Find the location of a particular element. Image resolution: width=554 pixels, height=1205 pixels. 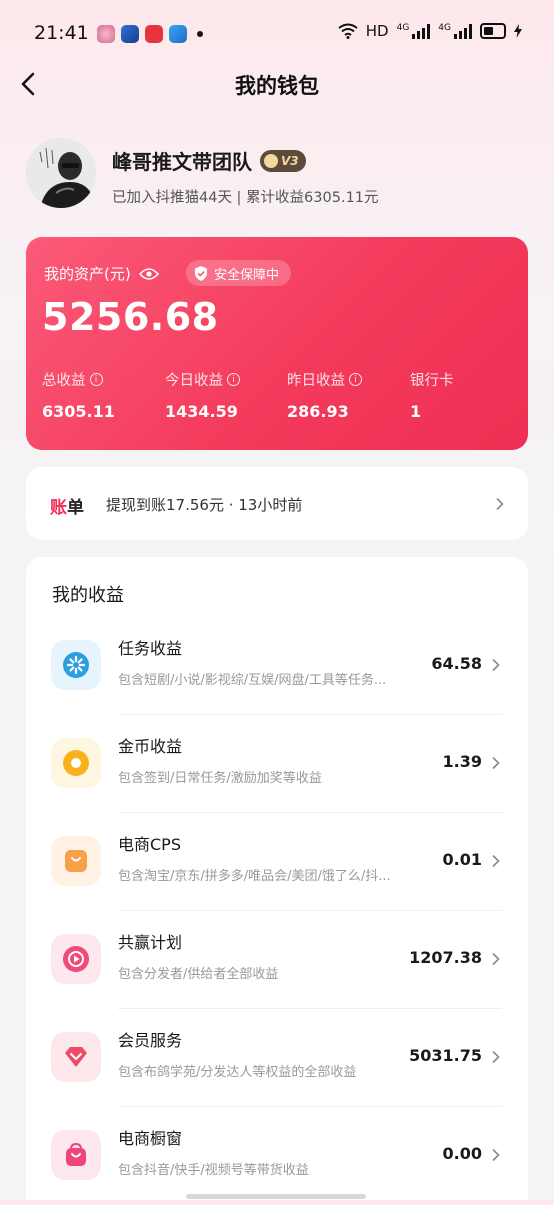

diamond-icon is located at coordinates (76, 1057).